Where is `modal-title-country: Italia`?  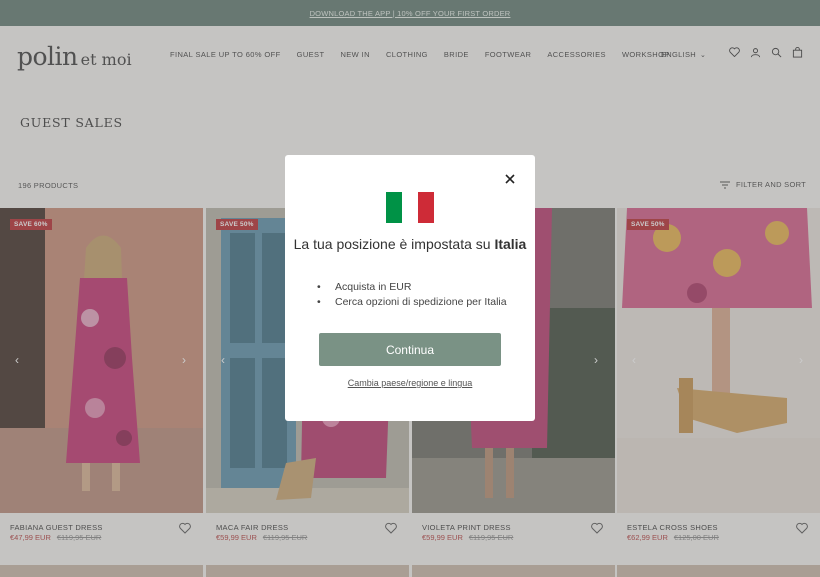
modal-title-country: Italia is located at coordinates (510, 244).